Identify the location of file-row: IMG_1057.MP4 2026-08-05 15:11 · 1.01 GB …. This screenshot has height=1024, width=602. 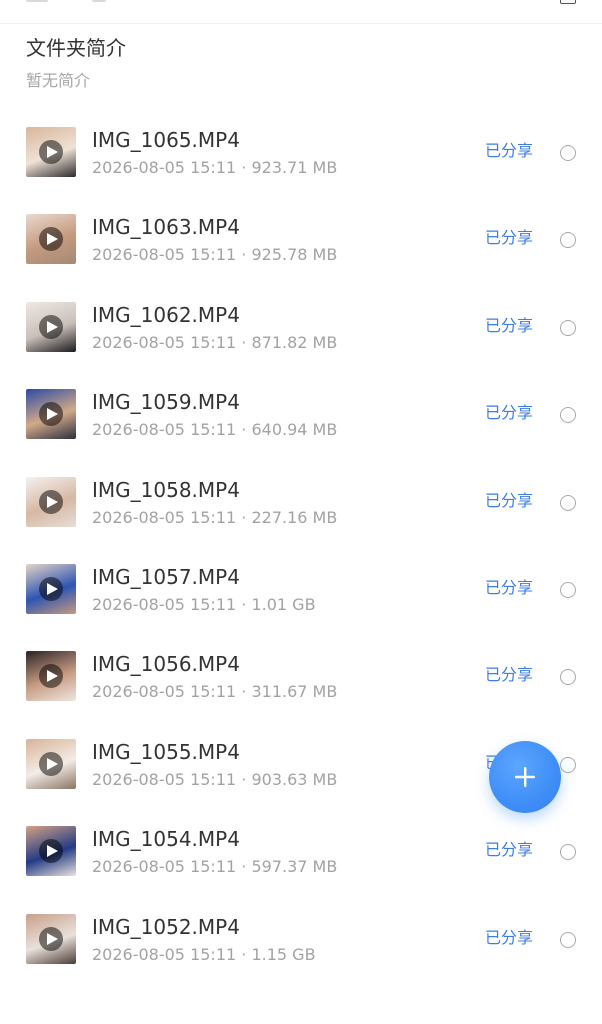
(301, 588).